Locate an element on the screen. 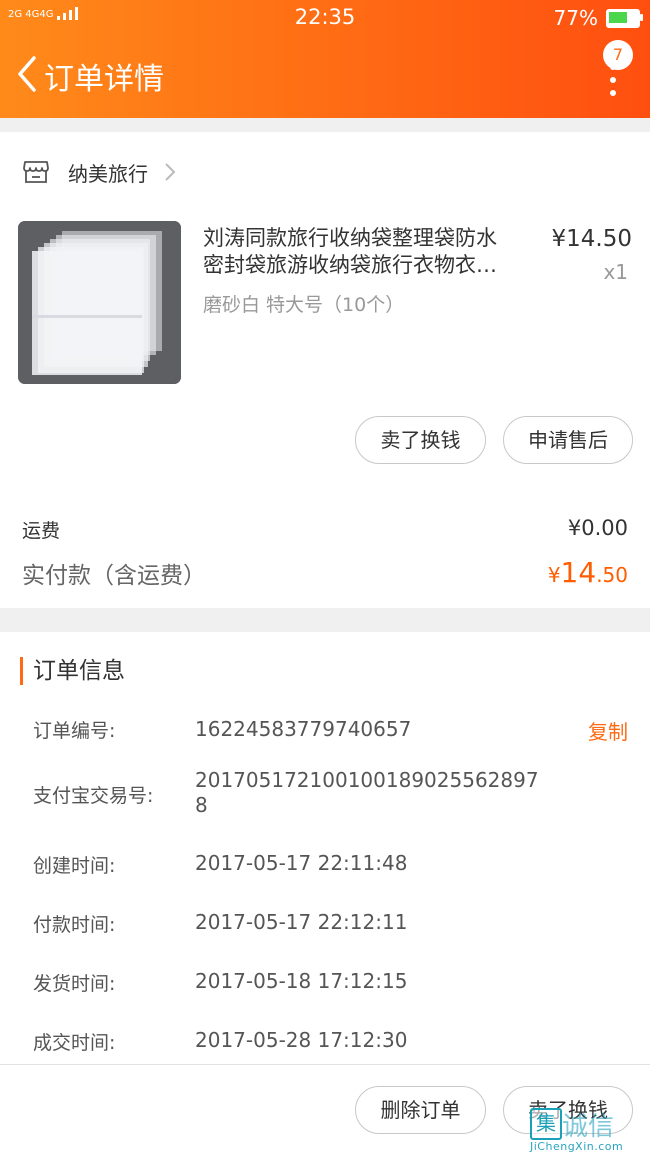  title-bar: 订单详情 is located at coordinates (325, 78).